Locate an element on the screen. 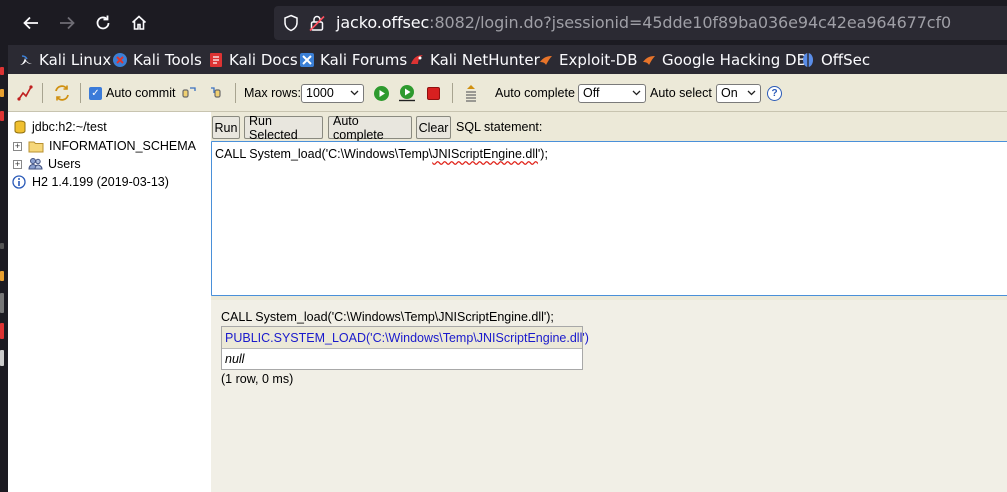 This screenshot has height=492, width=1007. max-rows-select: 1000 is located at coordinates (332, 93).